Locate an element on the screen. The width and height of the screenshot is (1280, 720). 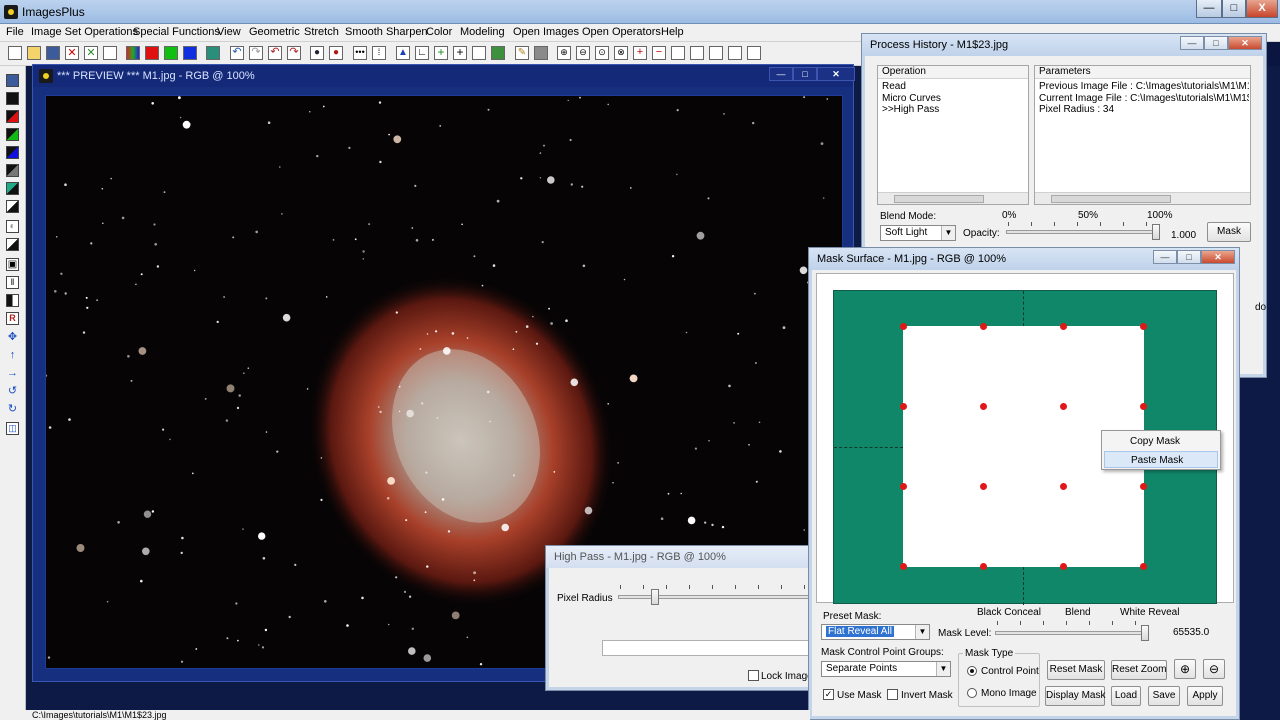
arrow-right-icon: → is located at coordinates (12, 374).